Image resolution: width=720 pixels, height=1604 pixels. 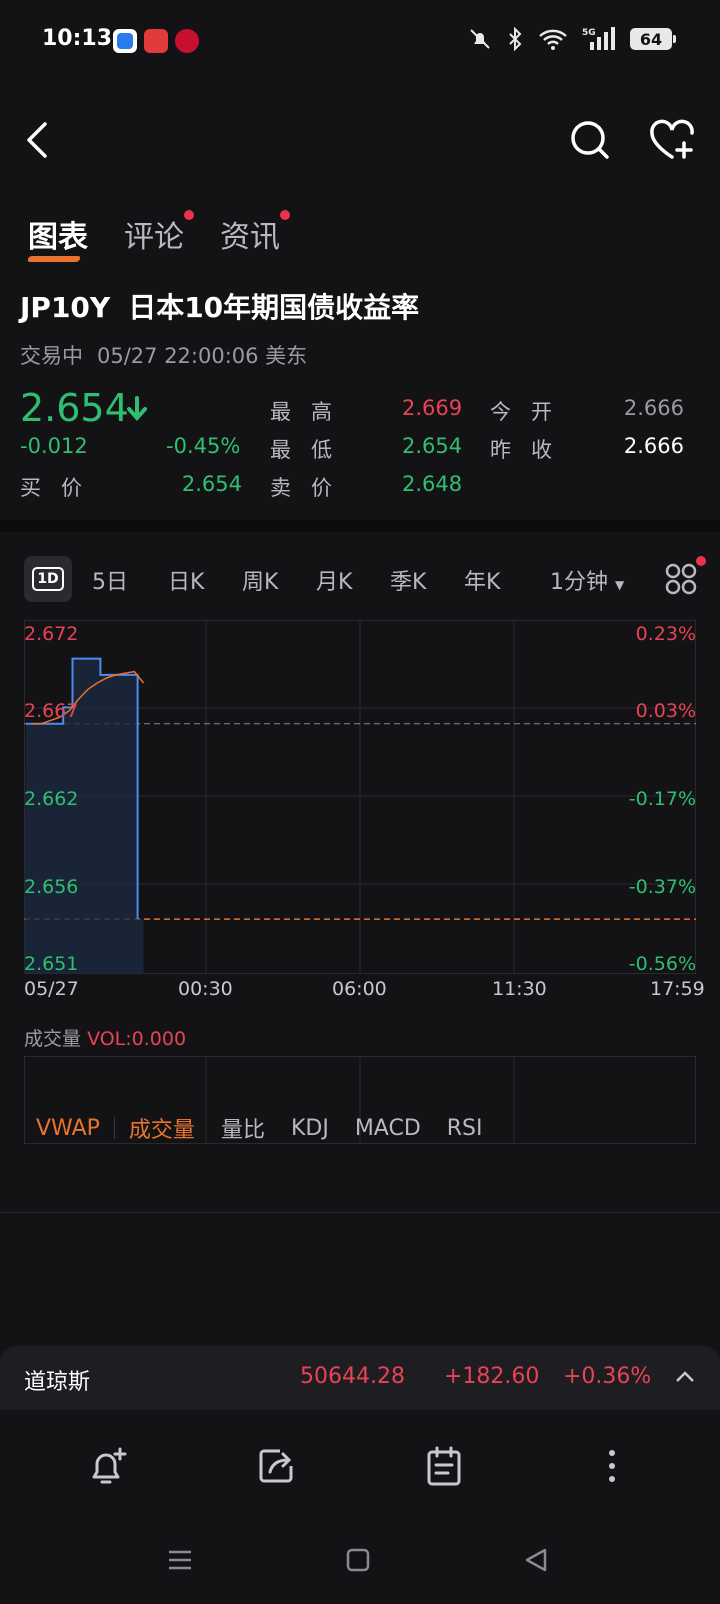 What do you see at coordinates (51, 989) in the screenshot?
I see `x-tick: 05/27` at bounding box center [51, 989].